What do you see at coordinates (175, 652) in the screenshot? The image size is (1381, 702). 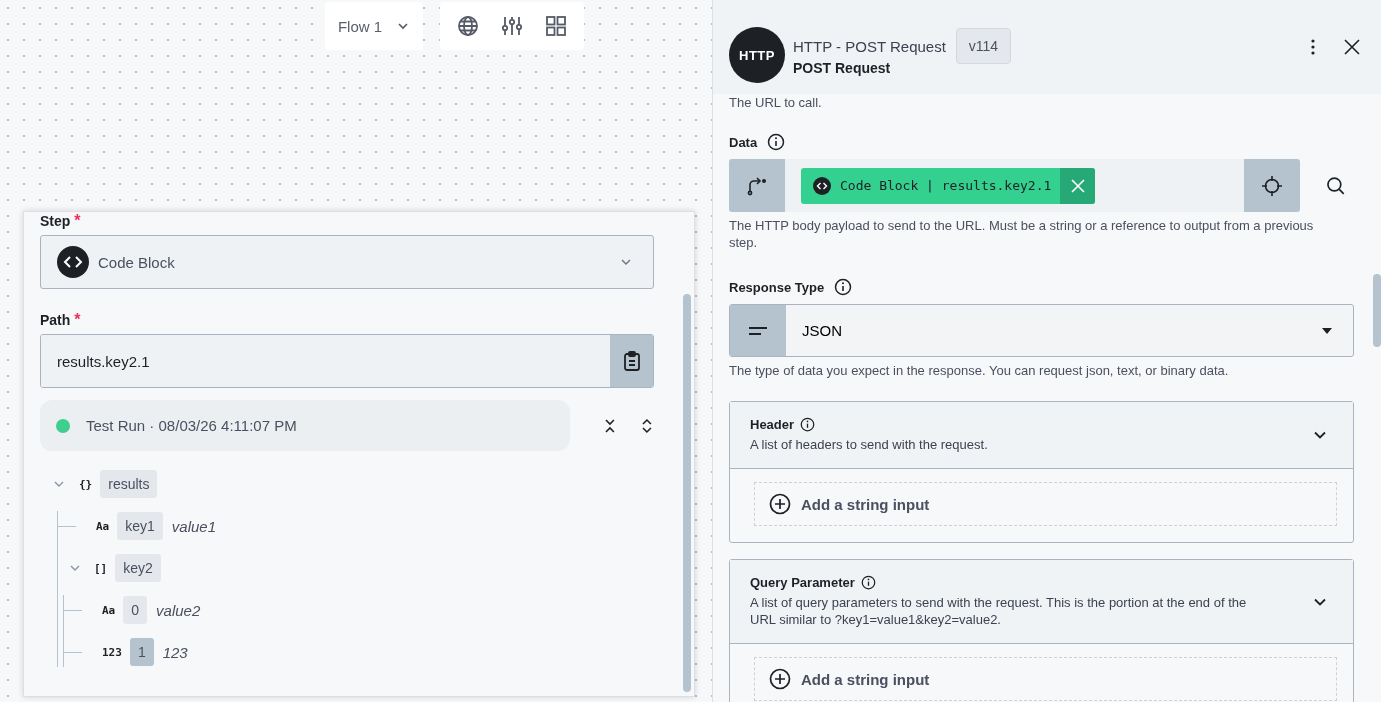 I see `value-text: 123` at bounding box center [175, 652].